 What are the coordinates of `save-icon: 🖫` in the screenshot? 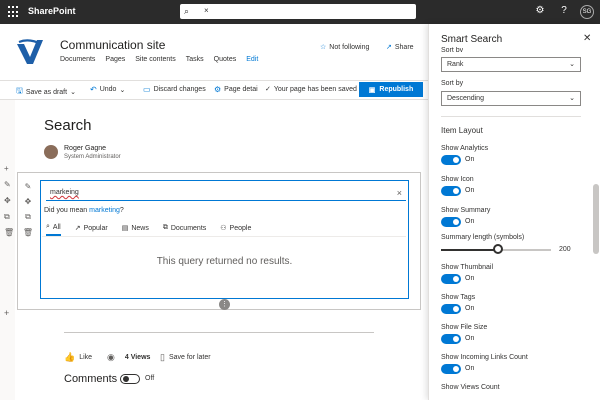 It's located at (19, 90).